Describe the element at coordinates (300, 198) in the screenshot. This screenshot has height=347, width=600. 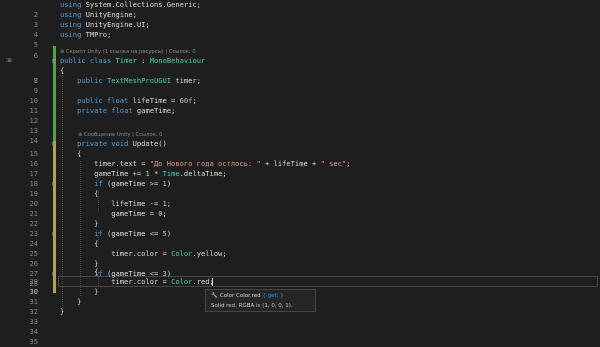
I see `code-line: 20 {` at that location.